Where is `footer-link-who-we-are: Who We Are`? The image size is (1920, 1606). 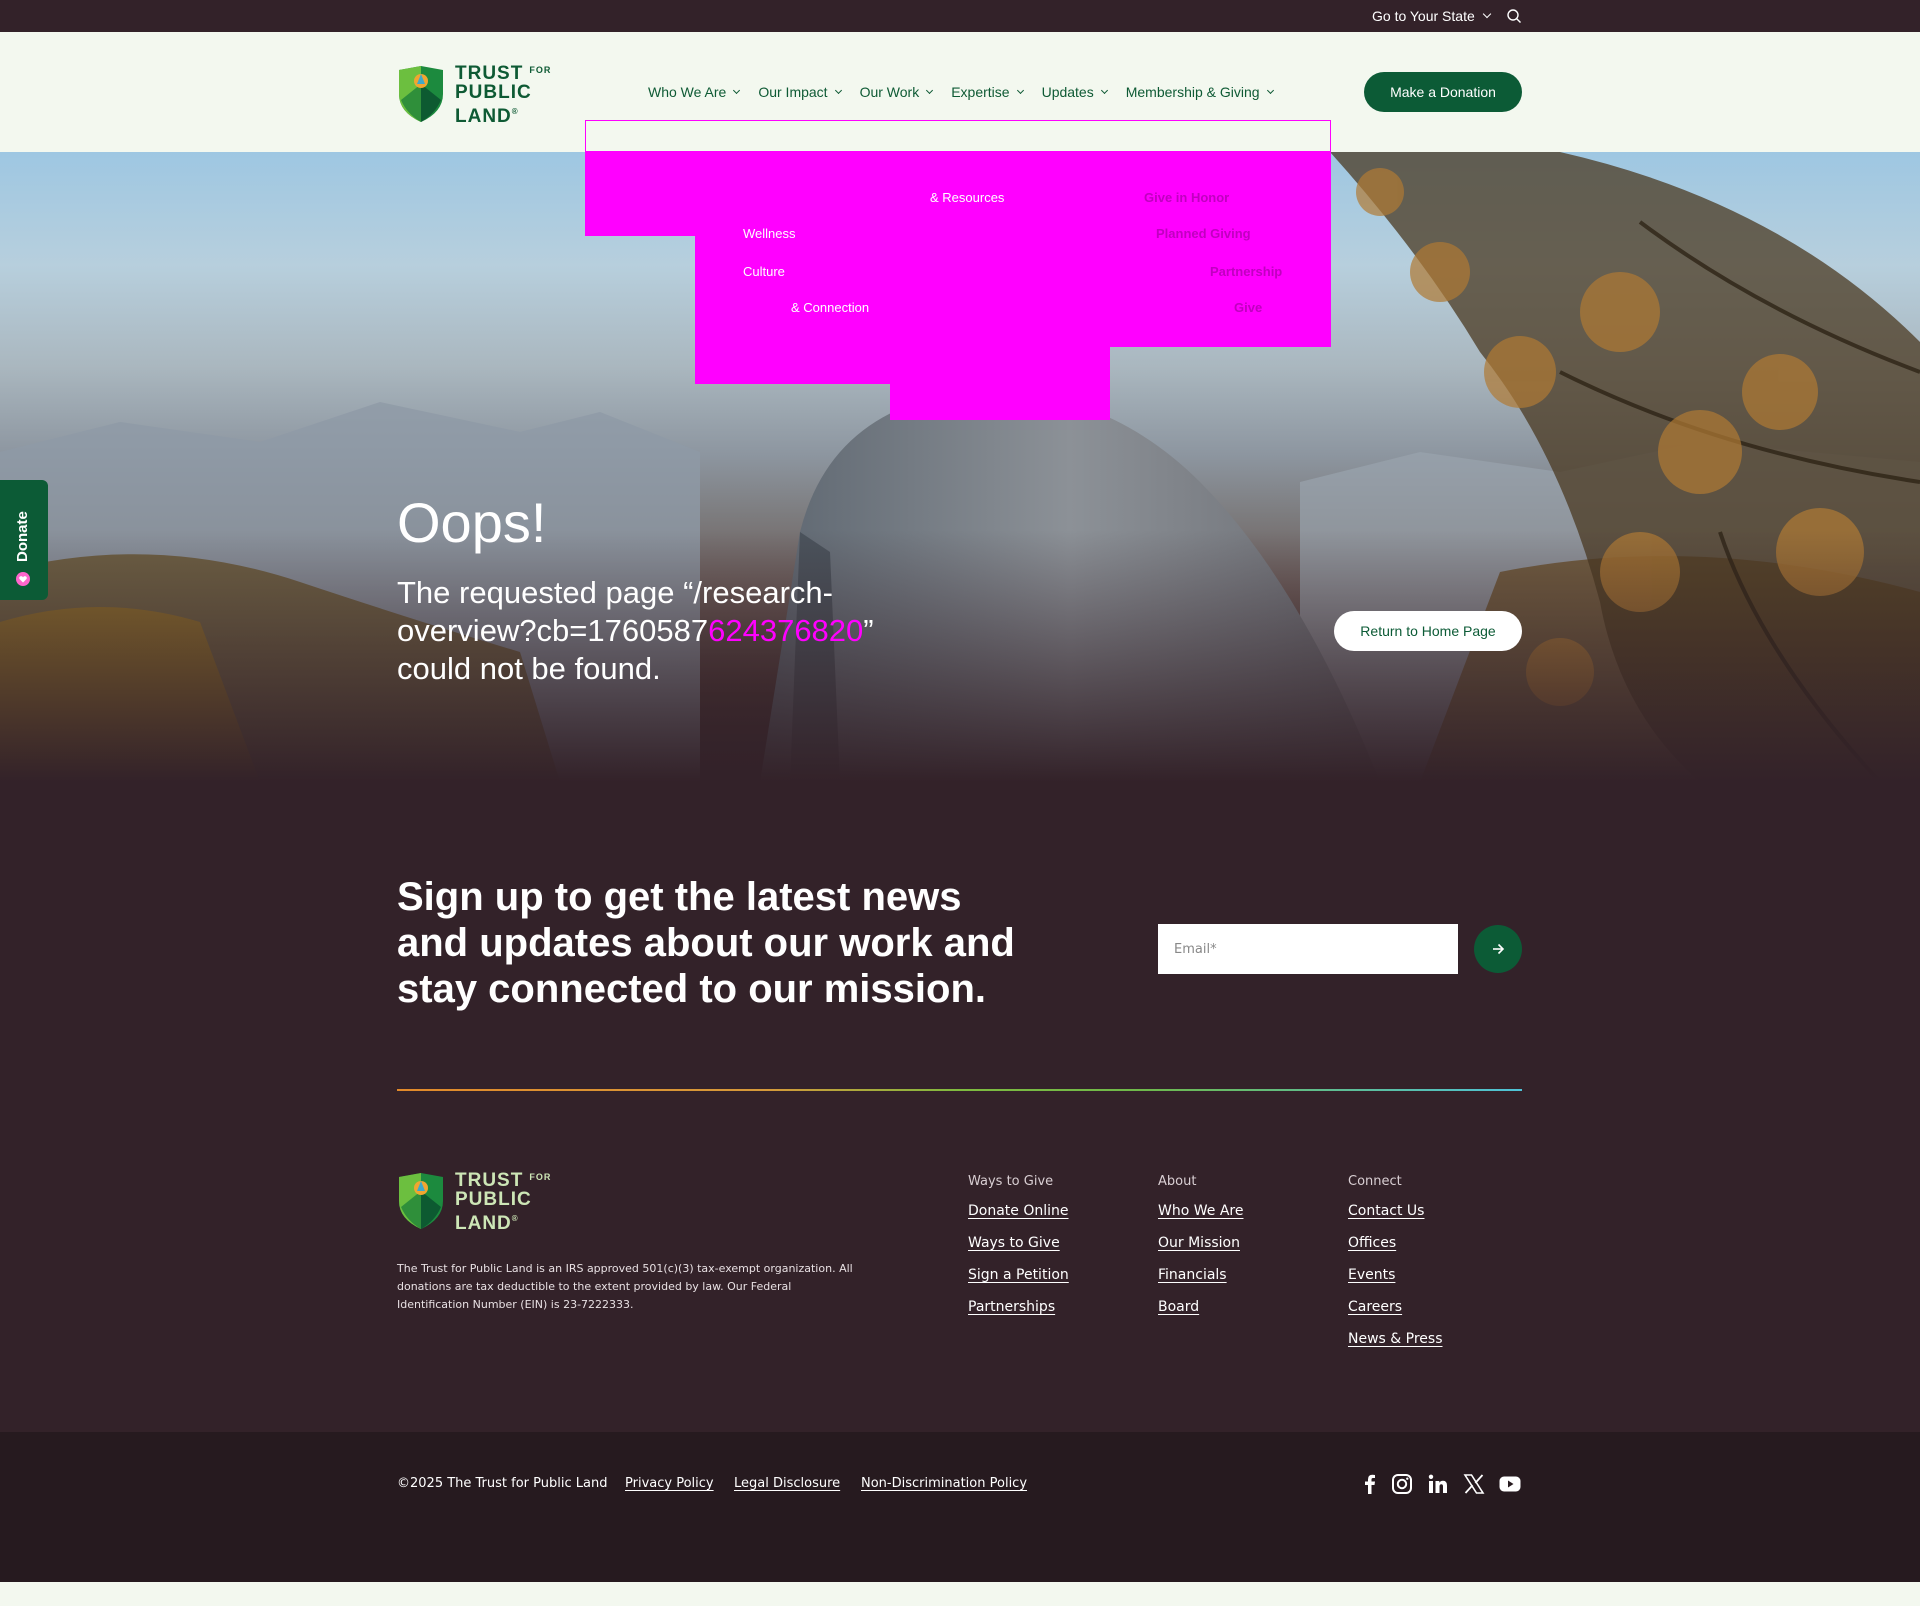 footer-link-who-we-are: Who We Are is located at coordinates (1200, 1212).